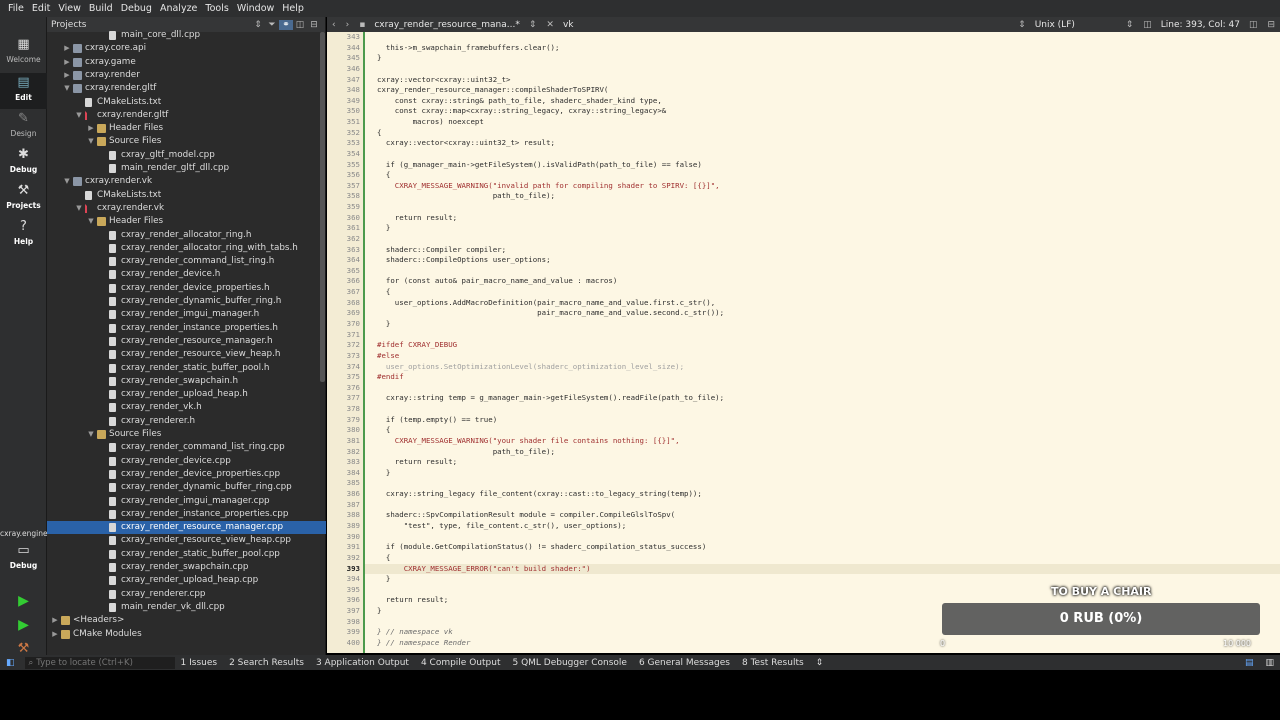 This screenshot has width=1280, height=720. Describe the element at coordinates (186, 235) in the screenshot. I see `tree-item: cxray_render_allocator_ring.h` at that location.